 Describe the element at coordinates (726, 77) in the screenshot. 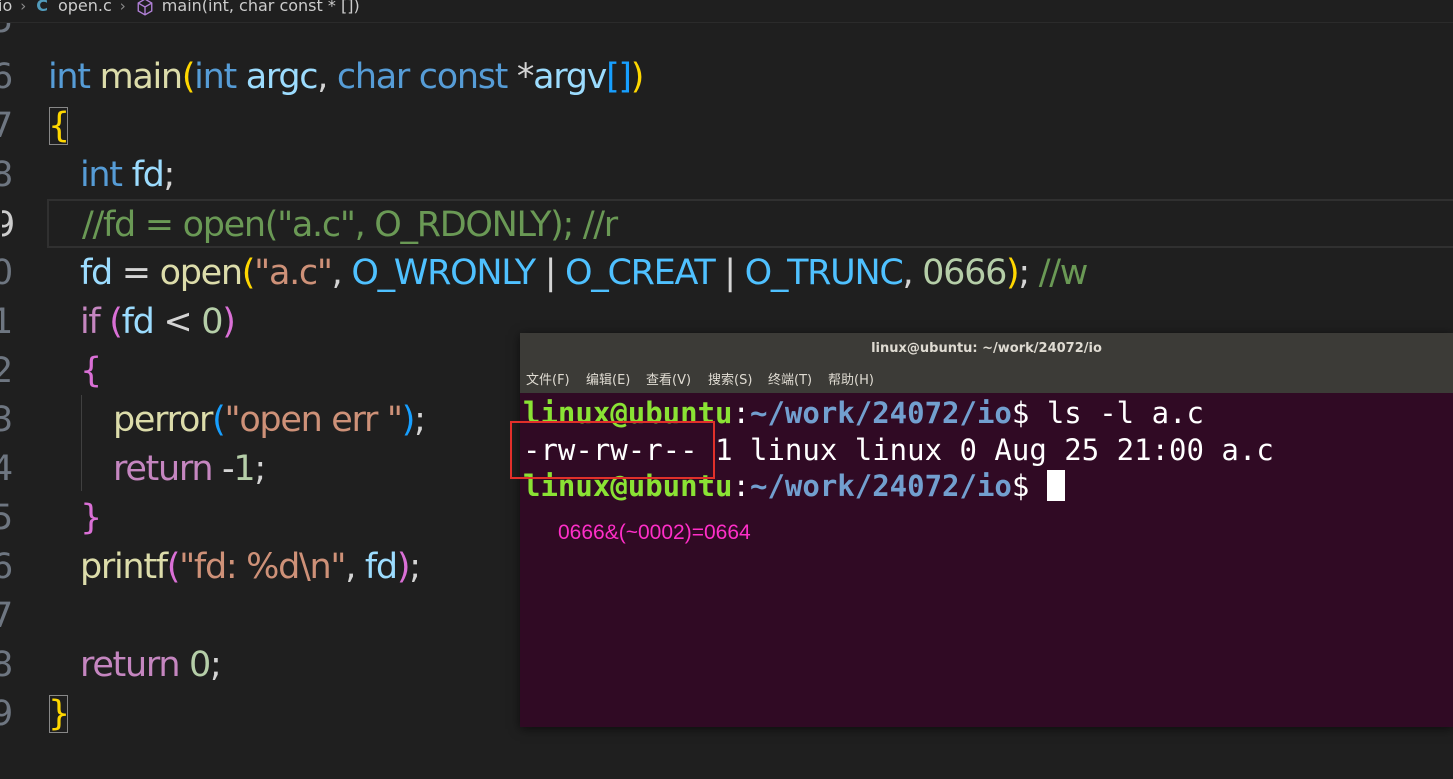

I see `code-line: 6 int main(int argc, char const *argv[])` at that location.